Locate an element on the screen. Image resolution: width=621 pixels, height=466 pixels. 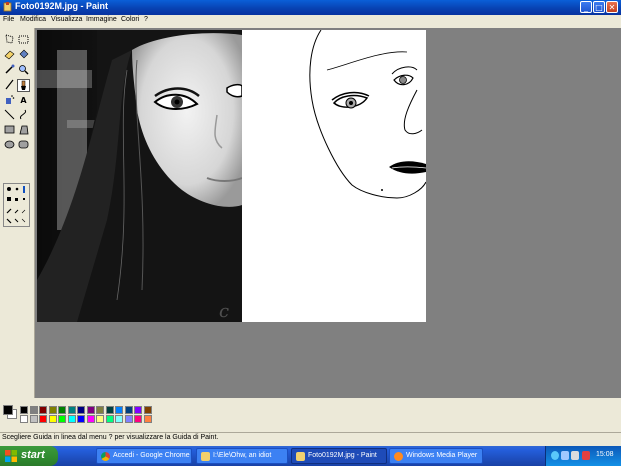
brush-icon is located at coordinates (23, 85).